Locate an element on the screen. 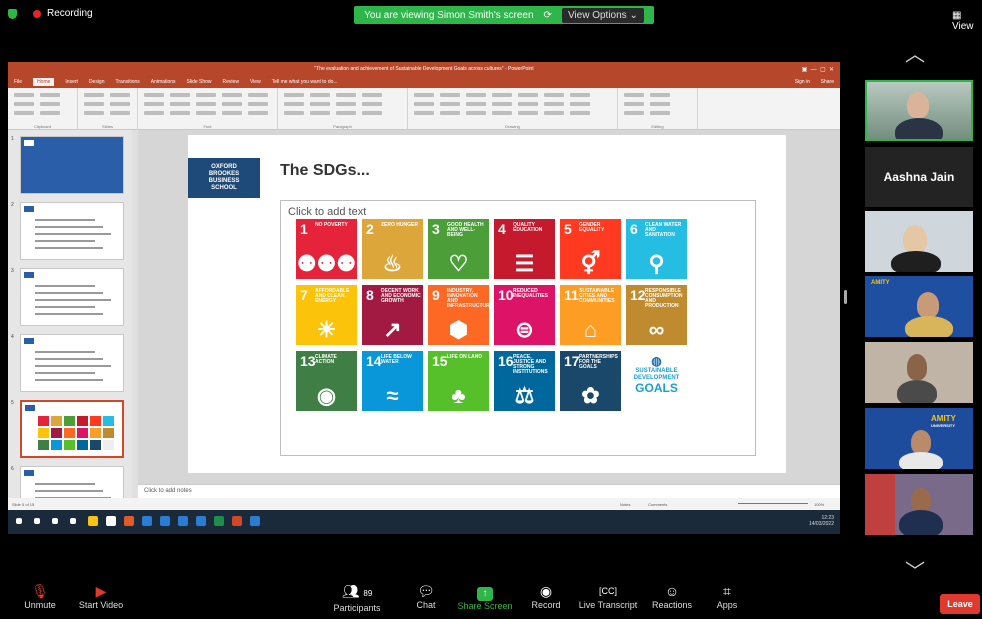  zoom-slider is located at coordinates (773, 503).